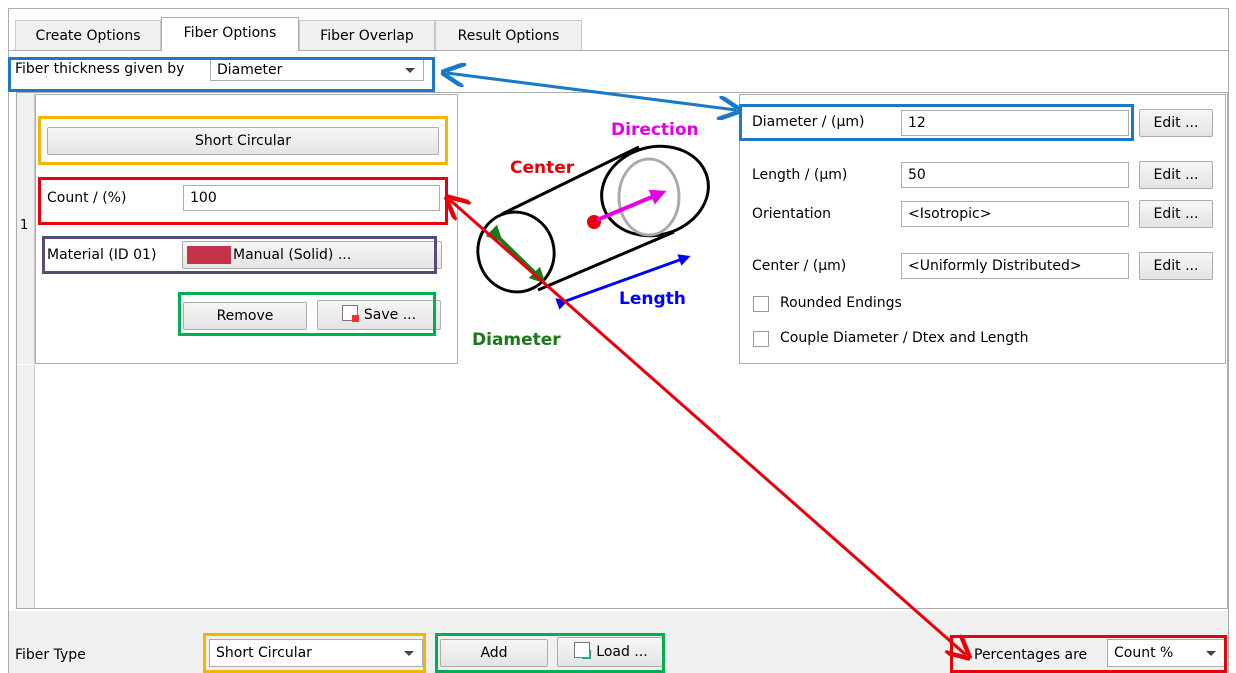 This screenshot has height=673, width=1236. I want to click on diagram-center-label: Center, so click(542, 168).